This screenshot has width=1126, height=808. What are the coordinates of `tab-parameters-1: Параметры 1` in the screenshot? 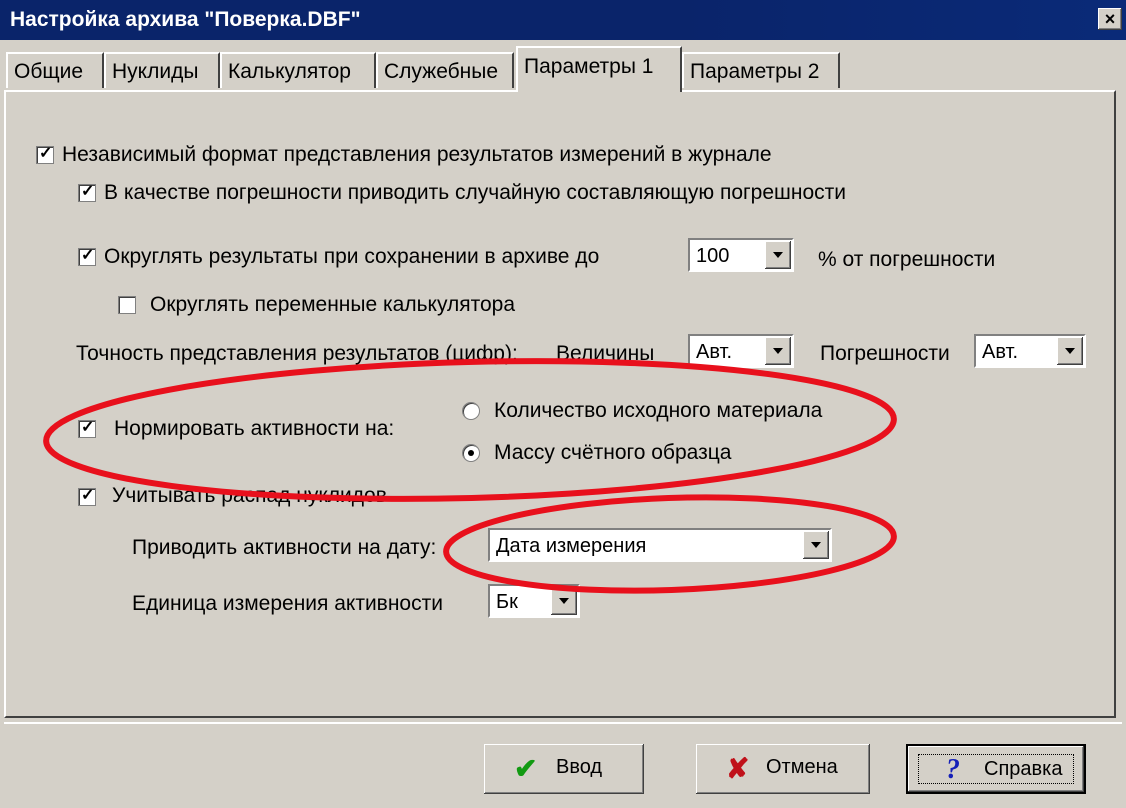 It's located at (599, 69).